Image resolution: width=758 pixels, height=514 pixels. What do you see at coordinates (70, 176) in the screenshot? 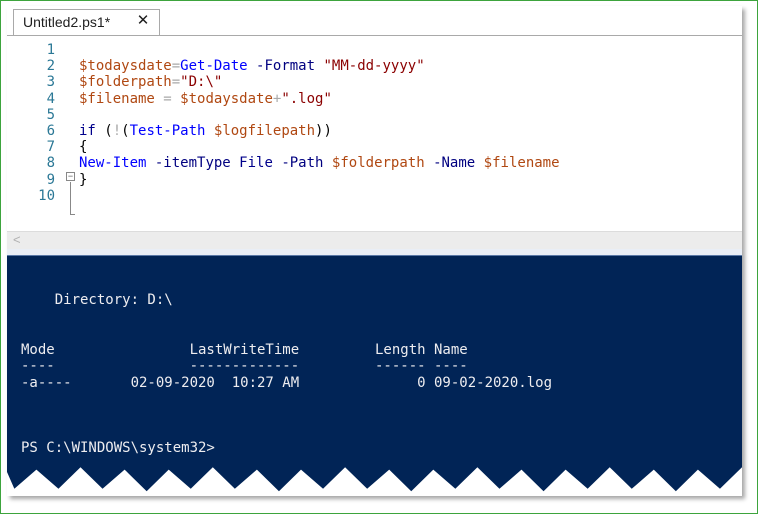
I see `collapse-icon: −` at bounding box center [70, 176].